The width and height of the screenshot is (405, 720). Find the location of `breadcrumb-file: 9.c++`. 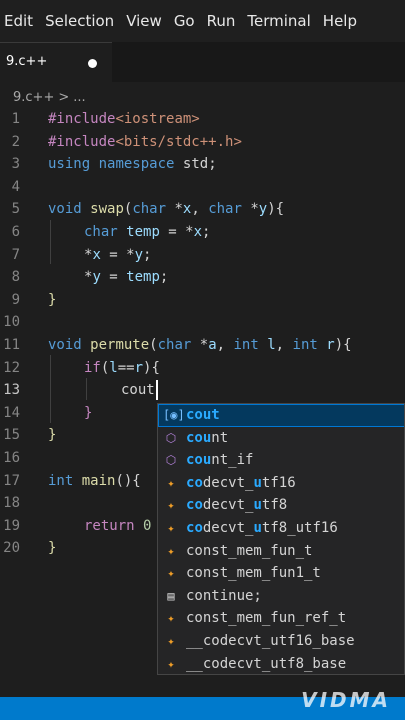

breadcrumb-file: 9.c++ is located at coordinates (33, 97).